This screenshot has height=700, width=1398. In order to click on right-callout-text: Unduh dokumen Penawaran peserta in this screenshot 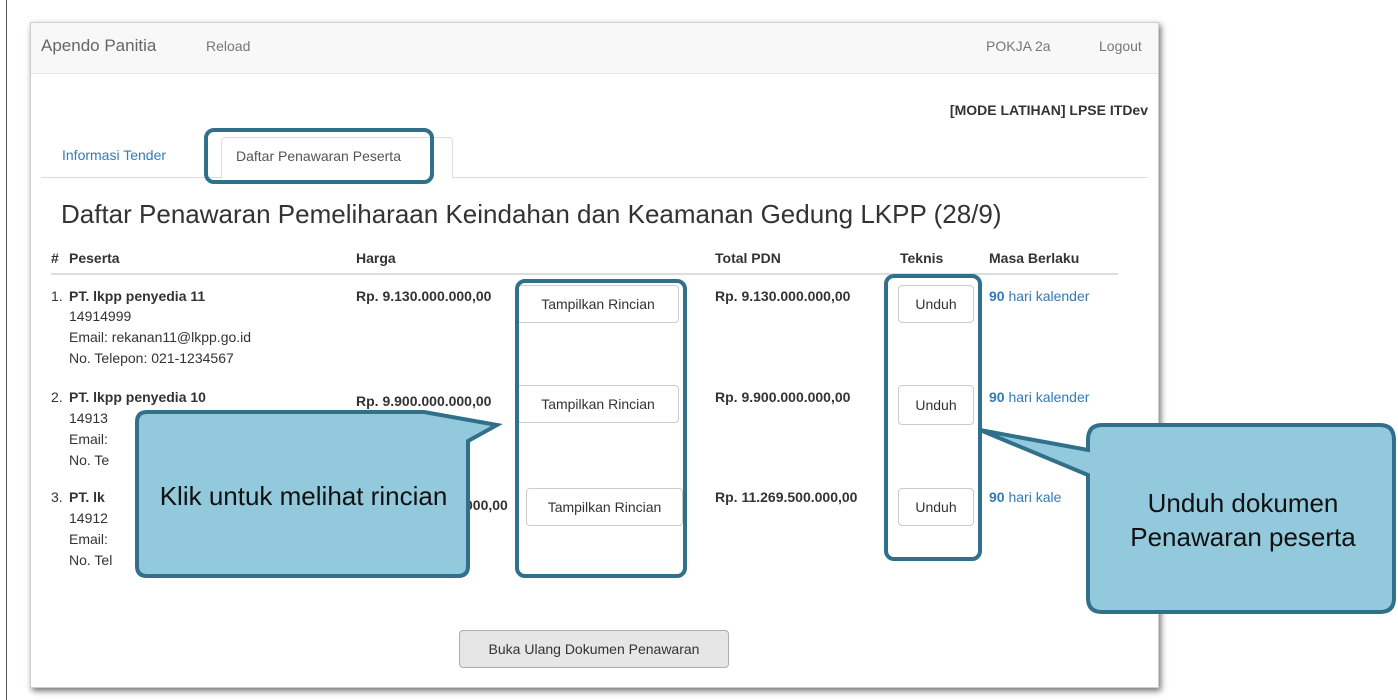, I will do `click(1243, 520)`.